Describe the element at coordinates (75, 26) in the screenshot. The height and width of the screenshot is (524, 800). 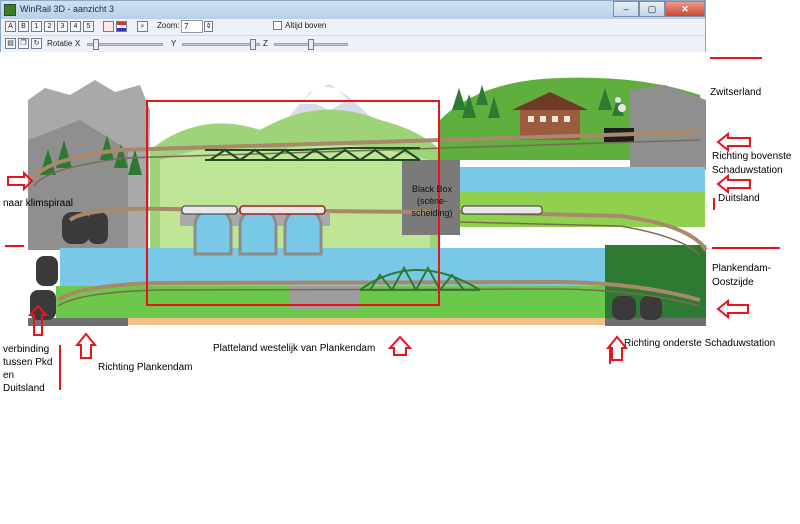
I see `toolbar-button-4: 4` at that location.